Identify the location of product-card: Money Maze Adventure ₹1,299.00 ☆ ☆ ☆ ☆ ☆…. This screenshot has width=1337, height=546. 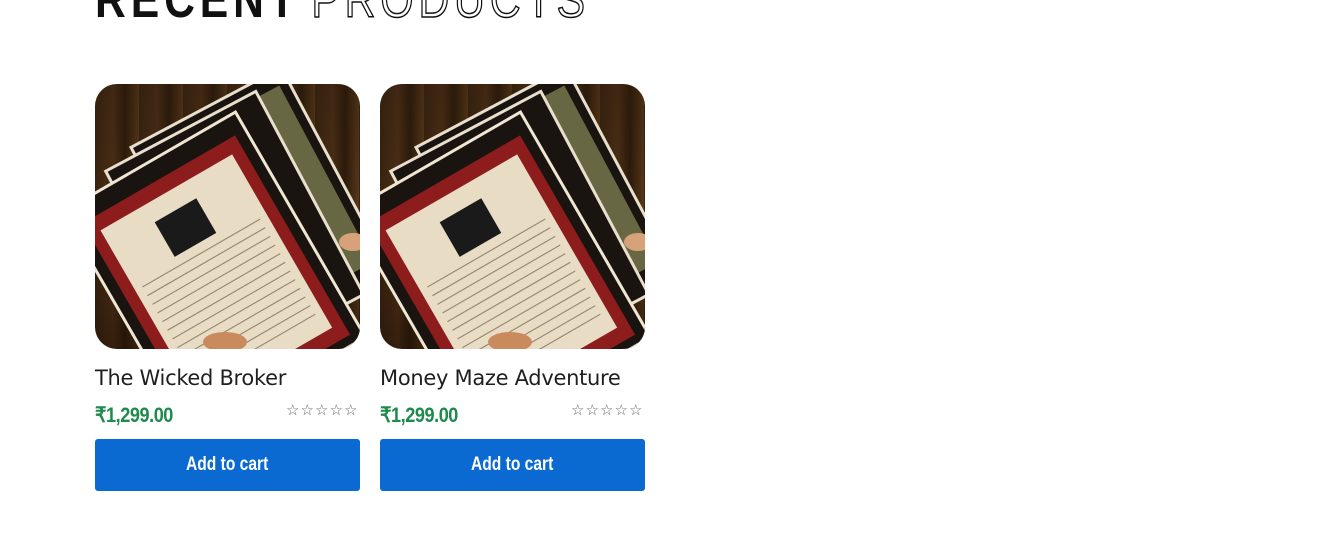
(512, 287).